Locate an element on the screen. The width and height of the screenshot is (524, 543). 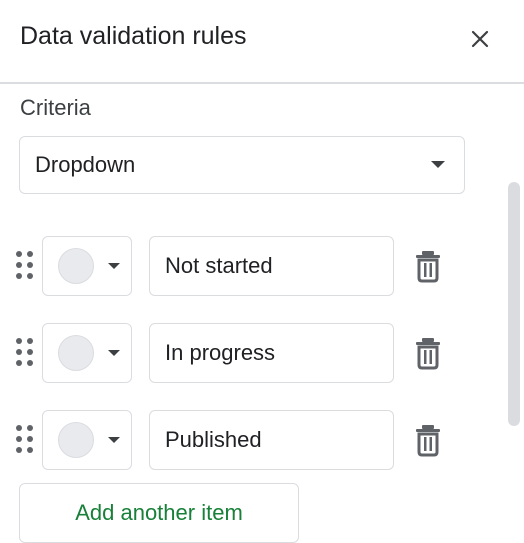
scrollbar is located at coordinates (514, 304).